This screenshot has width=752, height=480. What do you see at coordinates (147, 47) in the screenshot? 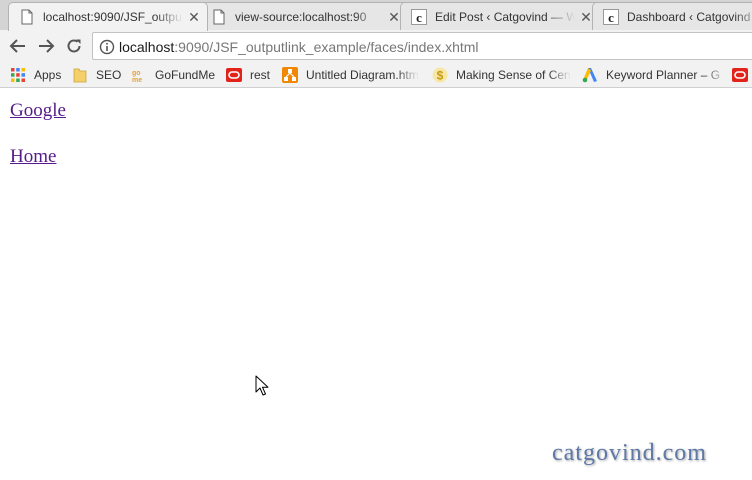
I see `url-host: localhost` at bounding box center [147, 47].